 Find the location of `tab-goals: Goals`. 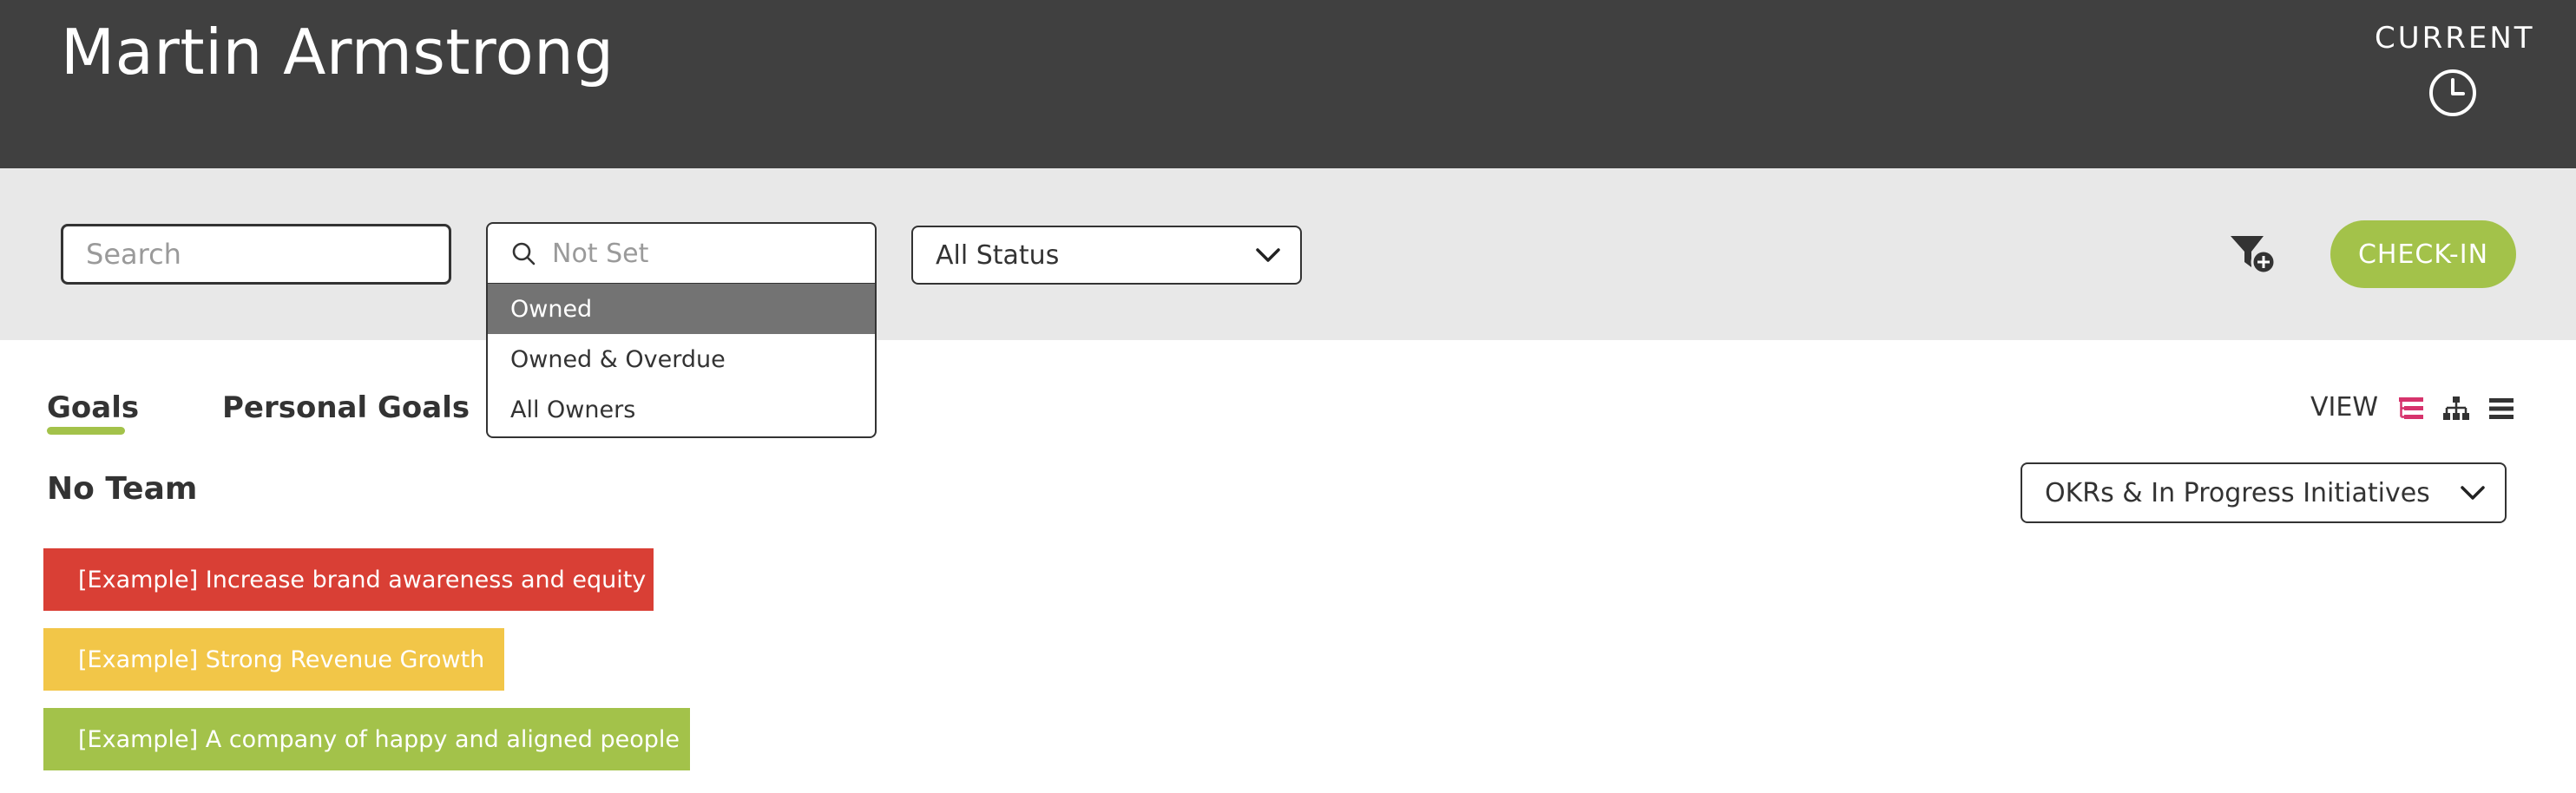

tab-goals: Goals is located at coordinates (93, 407).